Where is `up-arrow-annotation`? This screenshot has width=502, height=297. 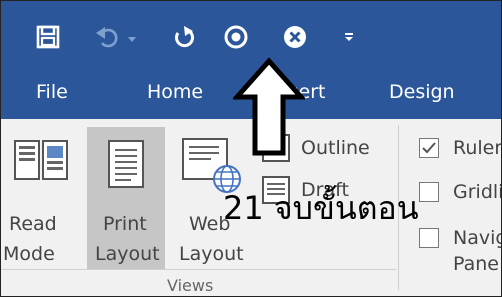 up-arrow-annotation is located at coordinates (269, 109).